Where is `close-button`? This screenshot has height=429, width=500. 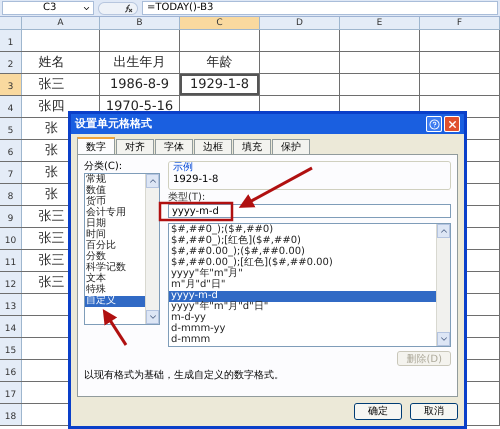
close-button is located at coordinates (452, 124).